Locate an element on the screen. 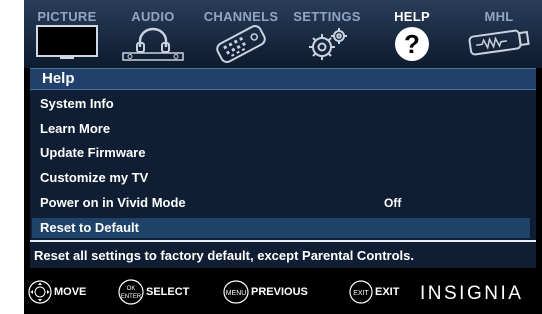  tab-audio: AUDIO is located at coordinates (153, 34).